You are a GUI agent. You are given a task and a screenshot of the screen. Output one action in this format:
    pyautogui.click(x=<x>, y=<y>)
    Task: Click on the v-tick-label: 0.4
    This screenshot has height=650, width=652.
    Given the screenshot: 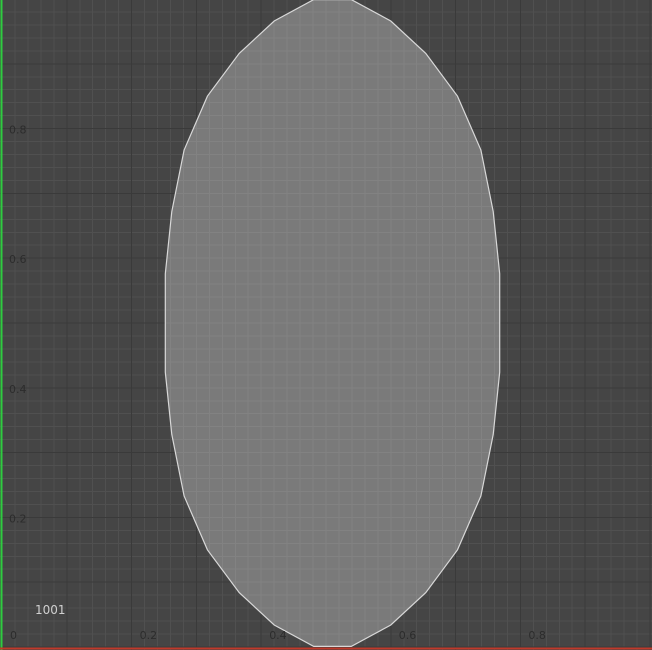 What is the action you would take?
    pyautogui.click(x=18, y=389)
    